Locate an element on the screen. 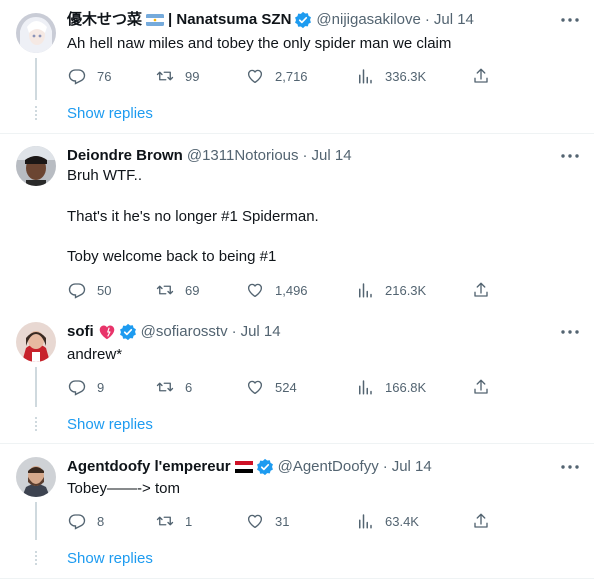 The image size is (594, 581). like-count: 31 is located at coordinates (282, 521).